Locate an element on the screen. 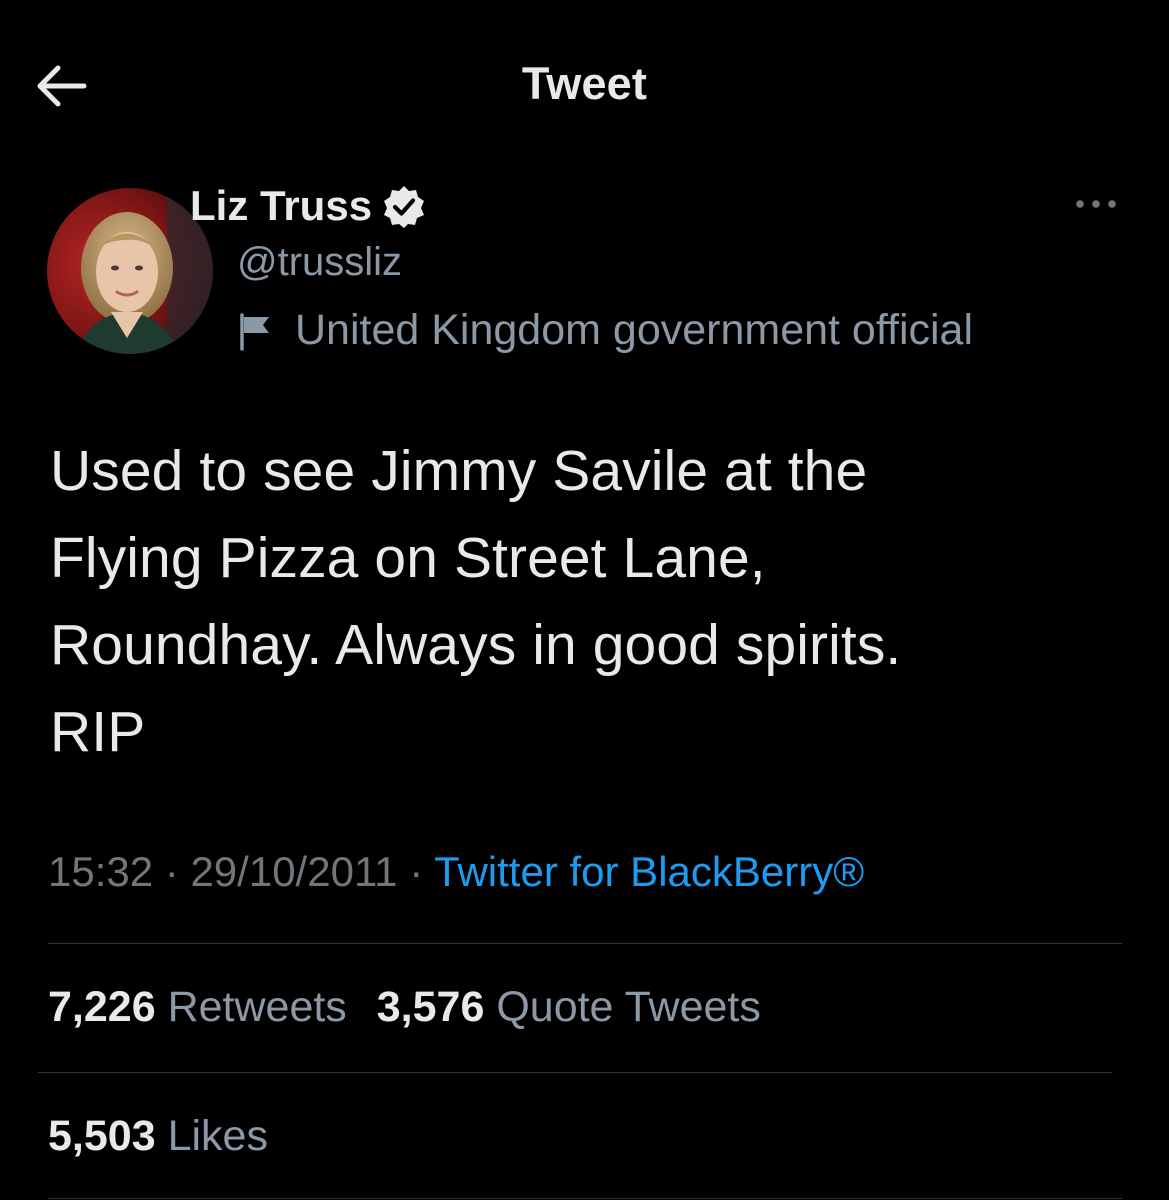 The image size is (1169, 1200). header: Tweet is located at coordinates (584, 87).